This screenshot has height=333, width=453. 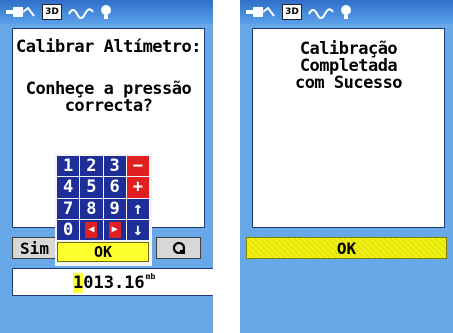 What do you see at coordinates (137, 187) in the screenshot?
I see `key-plus: +` at bounding box center [137, 187].